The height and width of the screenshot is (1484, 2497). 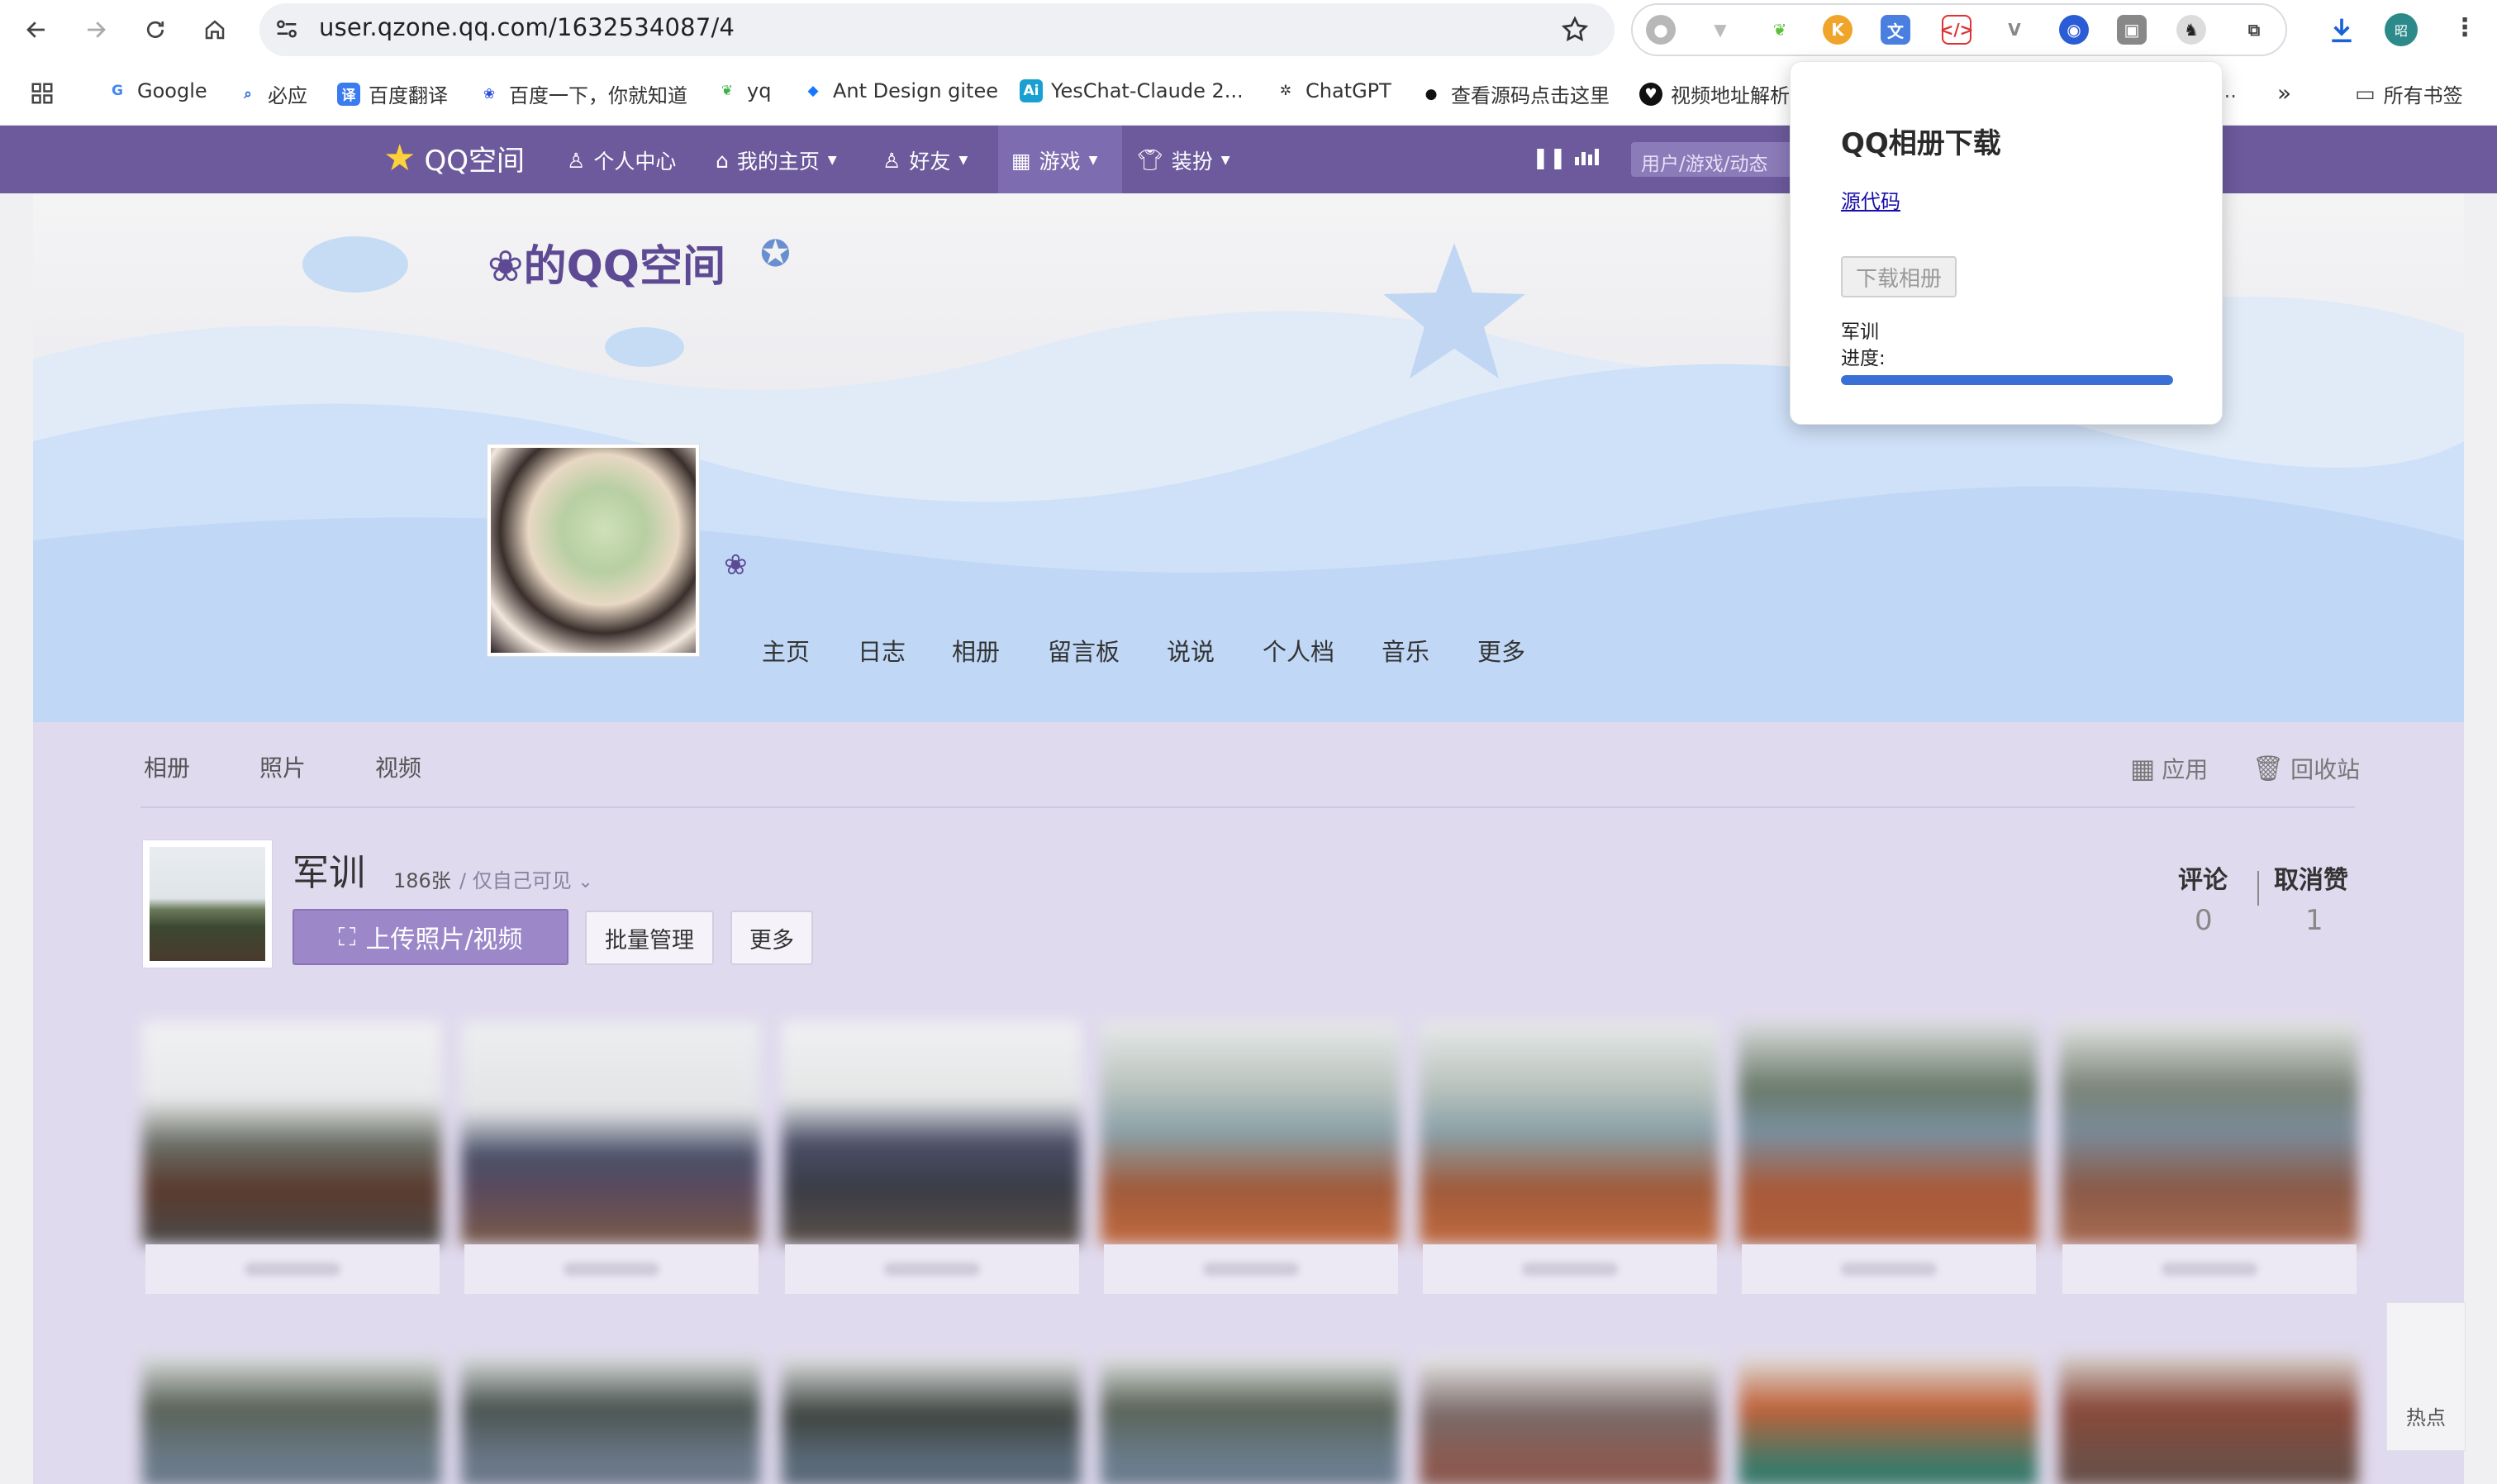 I want to click on bookmark-baidu: ❀ 百度一下，你就知道, so click(x=583, y=93).